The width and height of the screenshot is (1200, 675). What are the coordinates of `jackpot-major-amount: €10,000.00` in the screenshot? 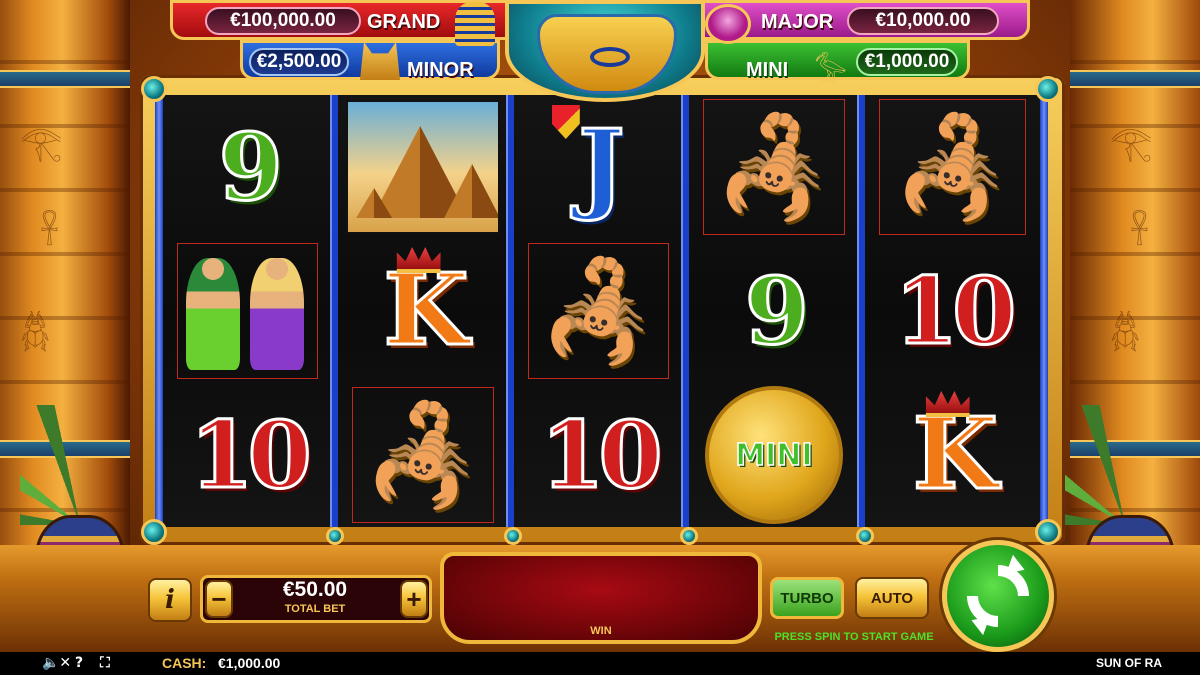 It's located at (923, 21).